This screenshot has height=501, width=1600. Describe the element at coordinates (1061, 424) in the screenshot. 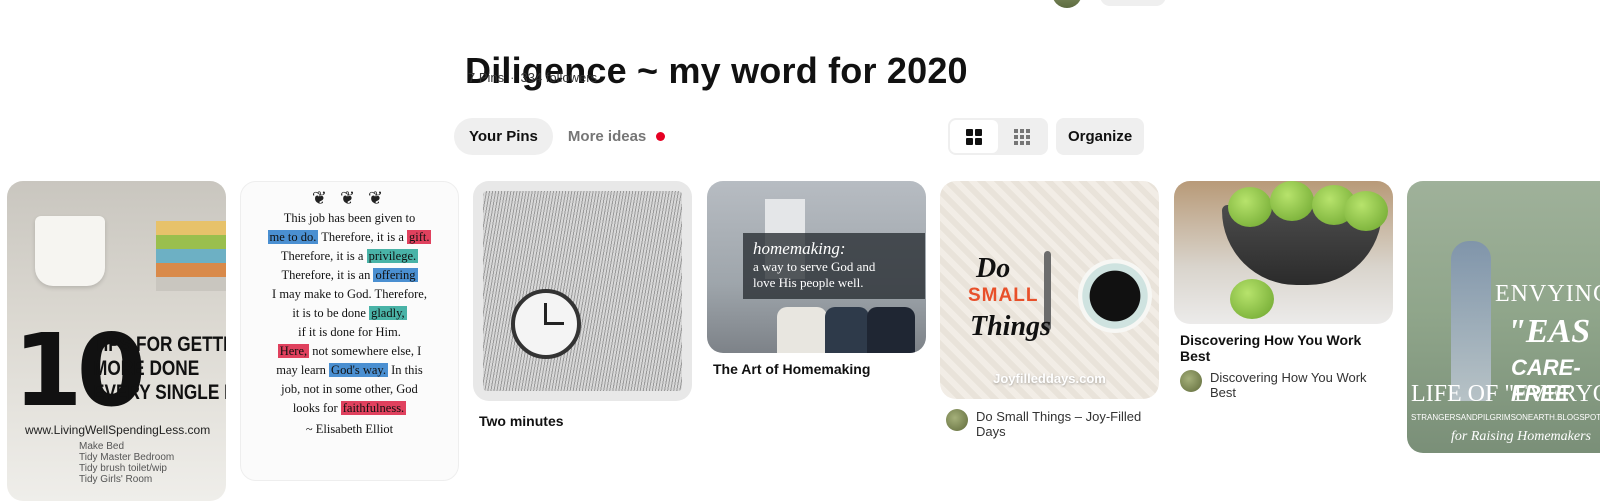

I see `pin-attribution-text: Do Small Things – Joy-Filled Days` at that location.